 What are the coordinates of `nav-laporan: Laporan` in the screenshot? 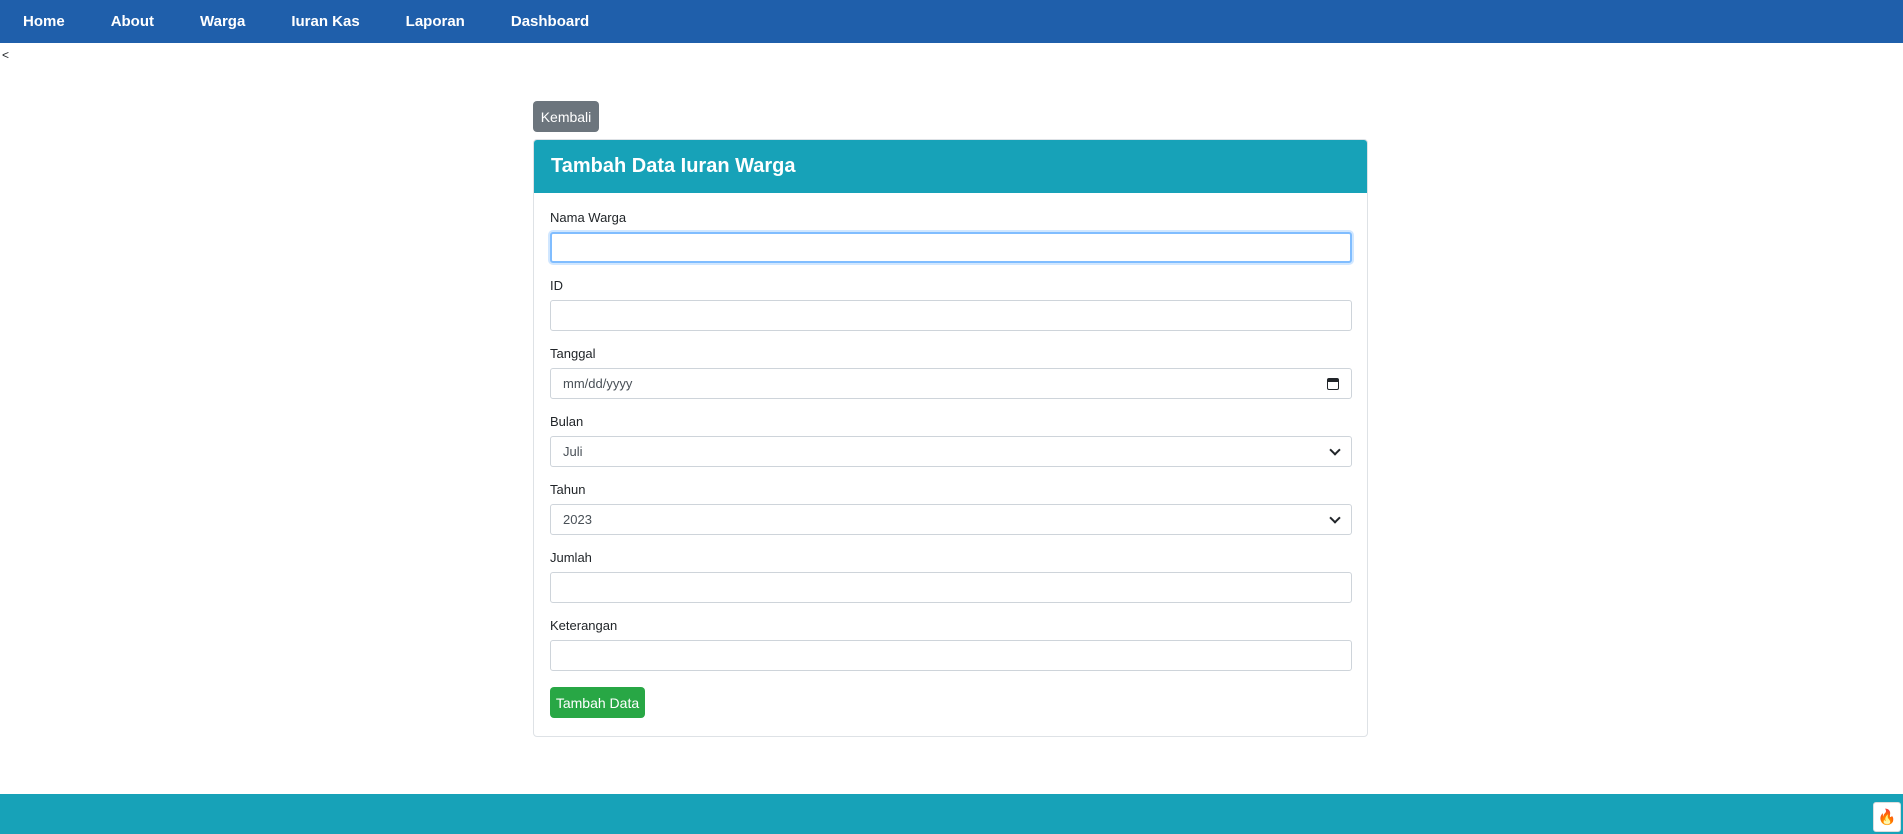 It's located at (435, 21).